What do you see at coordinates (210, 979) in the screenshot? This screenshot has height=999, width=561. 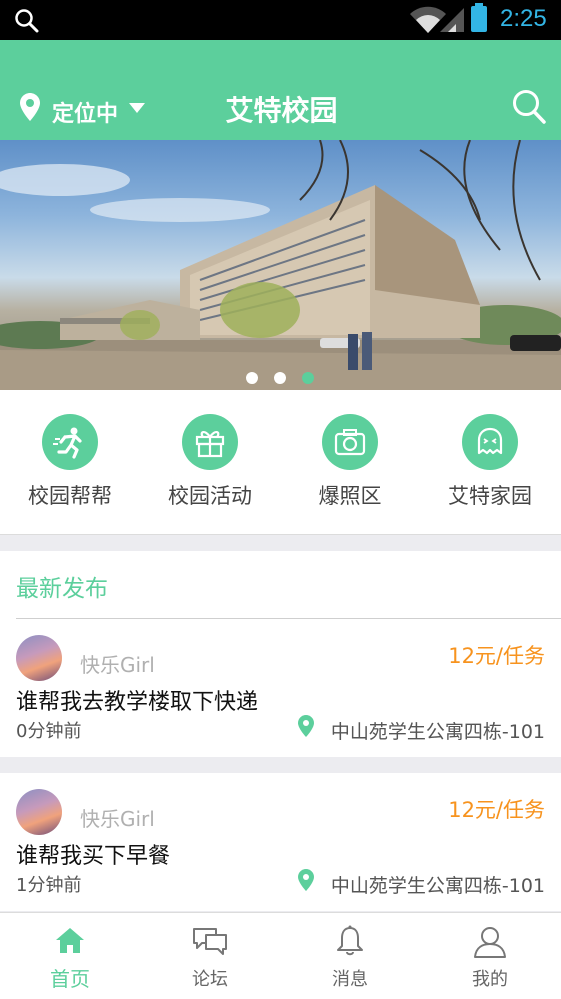 I see `tab-label: 论坛` at bounding box center [210, 979].